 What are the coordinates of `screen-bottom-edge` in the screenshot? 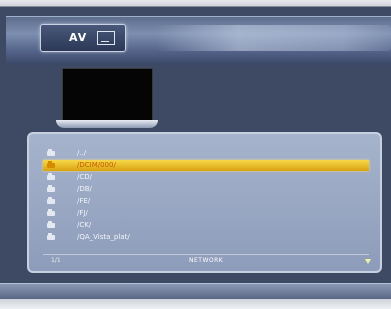 It's located at (195, 304).